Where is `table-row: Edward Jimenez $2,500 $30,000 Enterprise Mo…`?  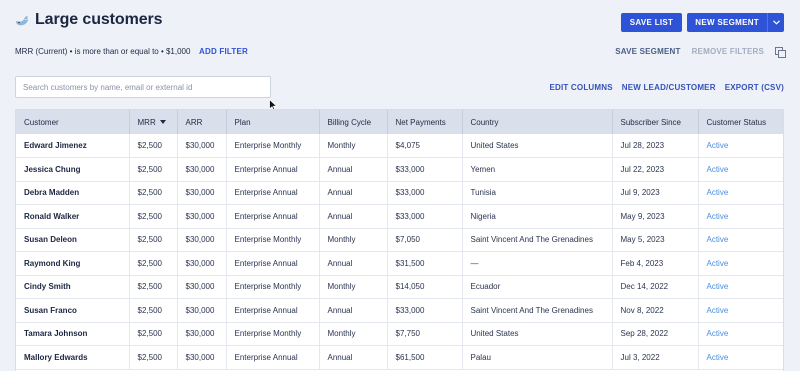 table-row: Edward Jimenez $2,500 $30,000 Enterprise Mo… is located at coordinates (399, 146).